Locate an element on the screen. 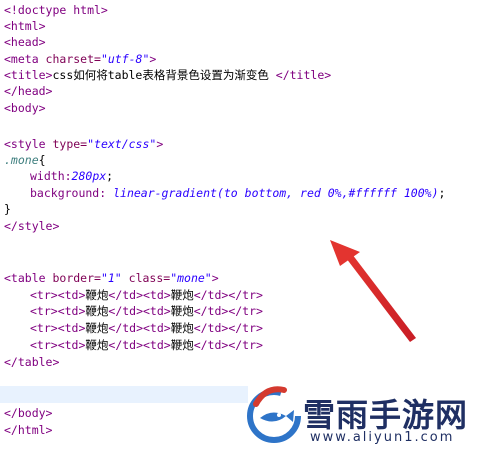  arrow-shaft is located at coordinates (381, 298).